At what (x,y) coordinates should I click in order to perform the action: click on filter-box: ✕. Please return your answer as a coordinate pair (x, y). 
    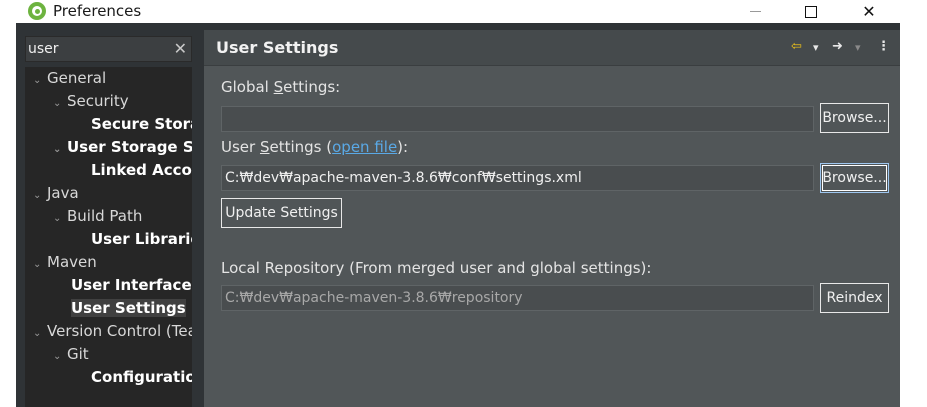
    Looking at the image, I should click on (108, 49).